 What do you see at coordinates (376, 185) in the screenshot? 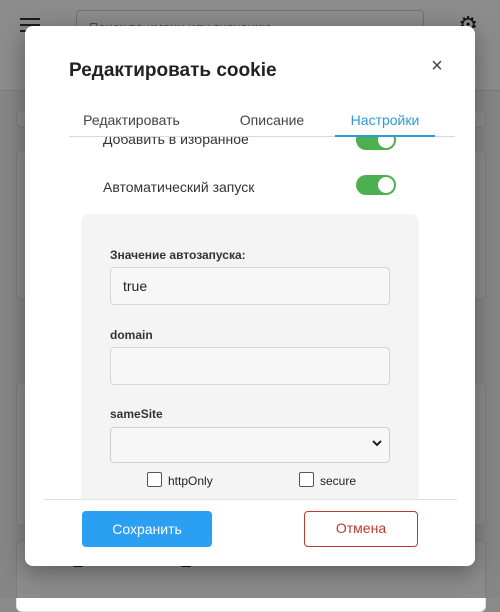
I see `autostart-toggle` at bounding box center [376, 185].